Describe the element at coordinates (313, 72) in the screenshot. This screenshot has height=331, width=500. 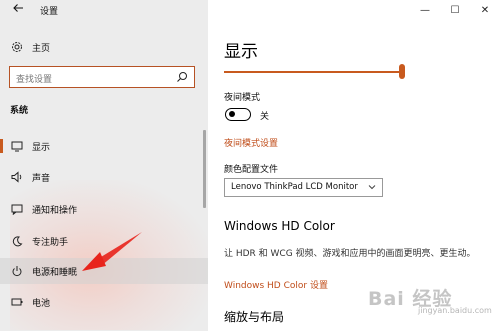
I see `brightness-slider-track` at that location.